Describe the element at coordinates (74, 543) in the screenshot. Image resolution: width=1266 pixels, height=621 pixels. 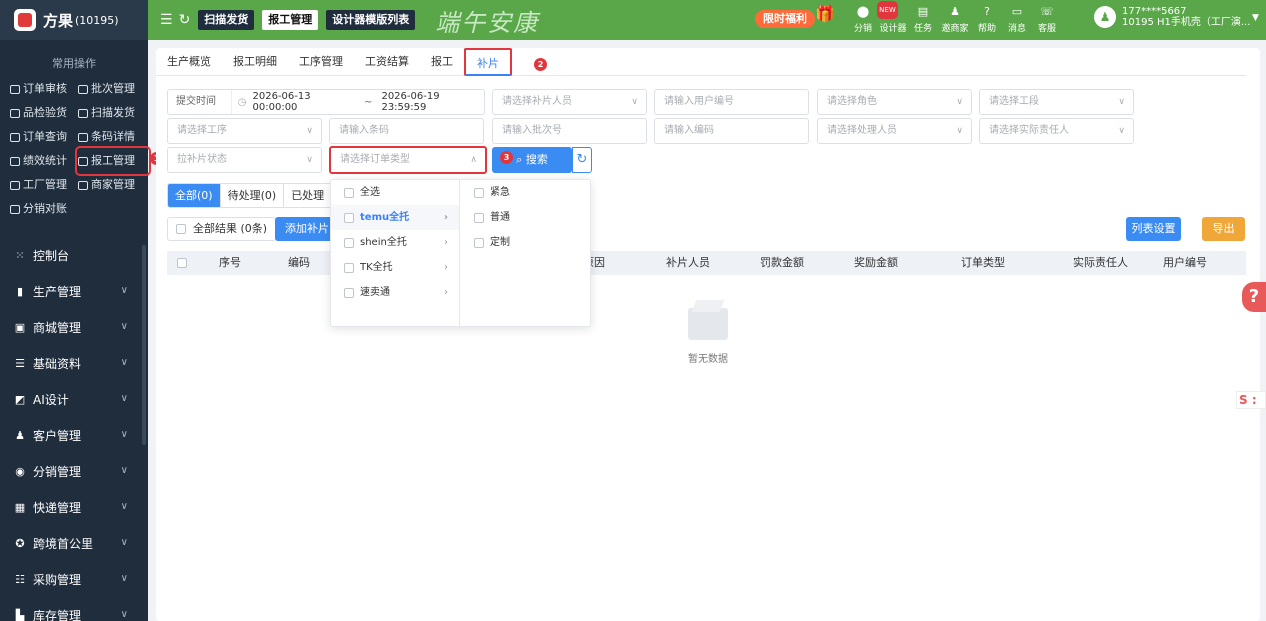
I see `menu-crossborder: ✪ 跨境首公里 ∨` at that location.